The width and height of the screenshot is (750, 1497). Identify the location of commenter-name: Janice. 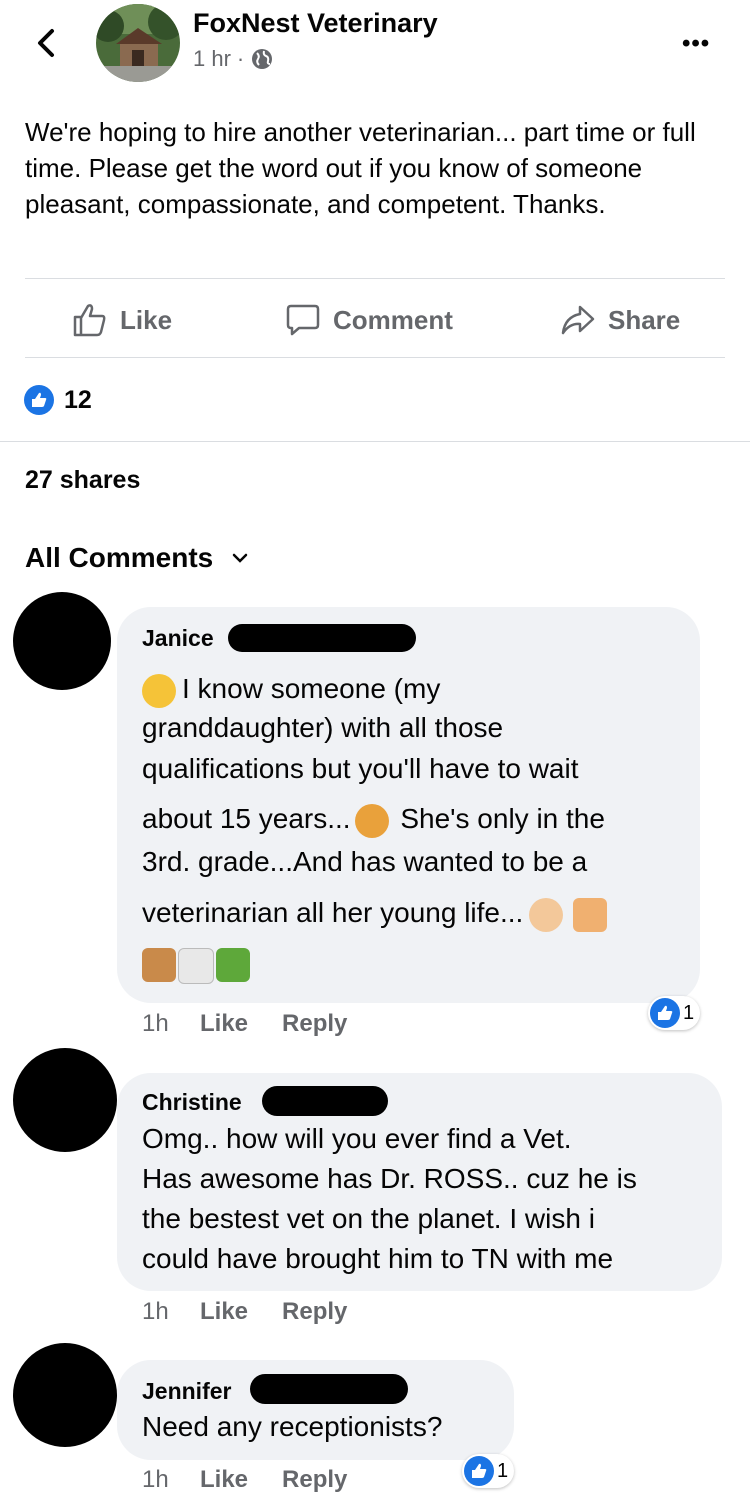
(178, 638).